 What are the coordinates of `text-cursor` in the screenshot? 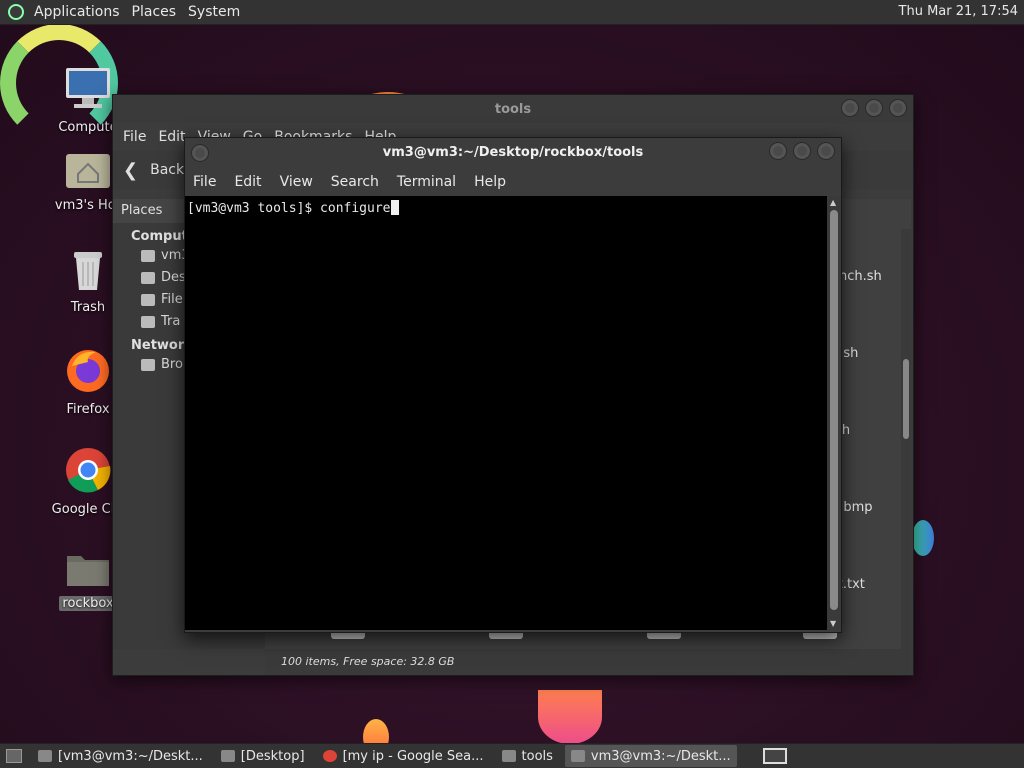 It's located at (394, 207).